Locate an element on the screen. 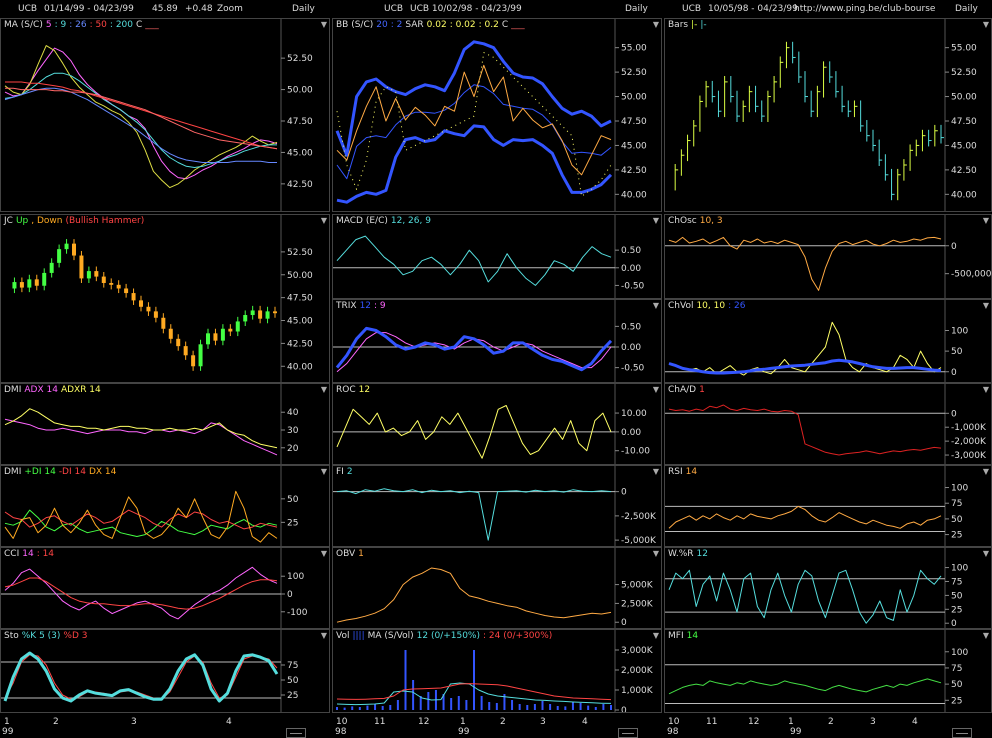 This screenshot has height=738, width=992. panel-fi: 0 -2,500K -5,000K FI 2 ▼ is located at coordinates (497, 506).